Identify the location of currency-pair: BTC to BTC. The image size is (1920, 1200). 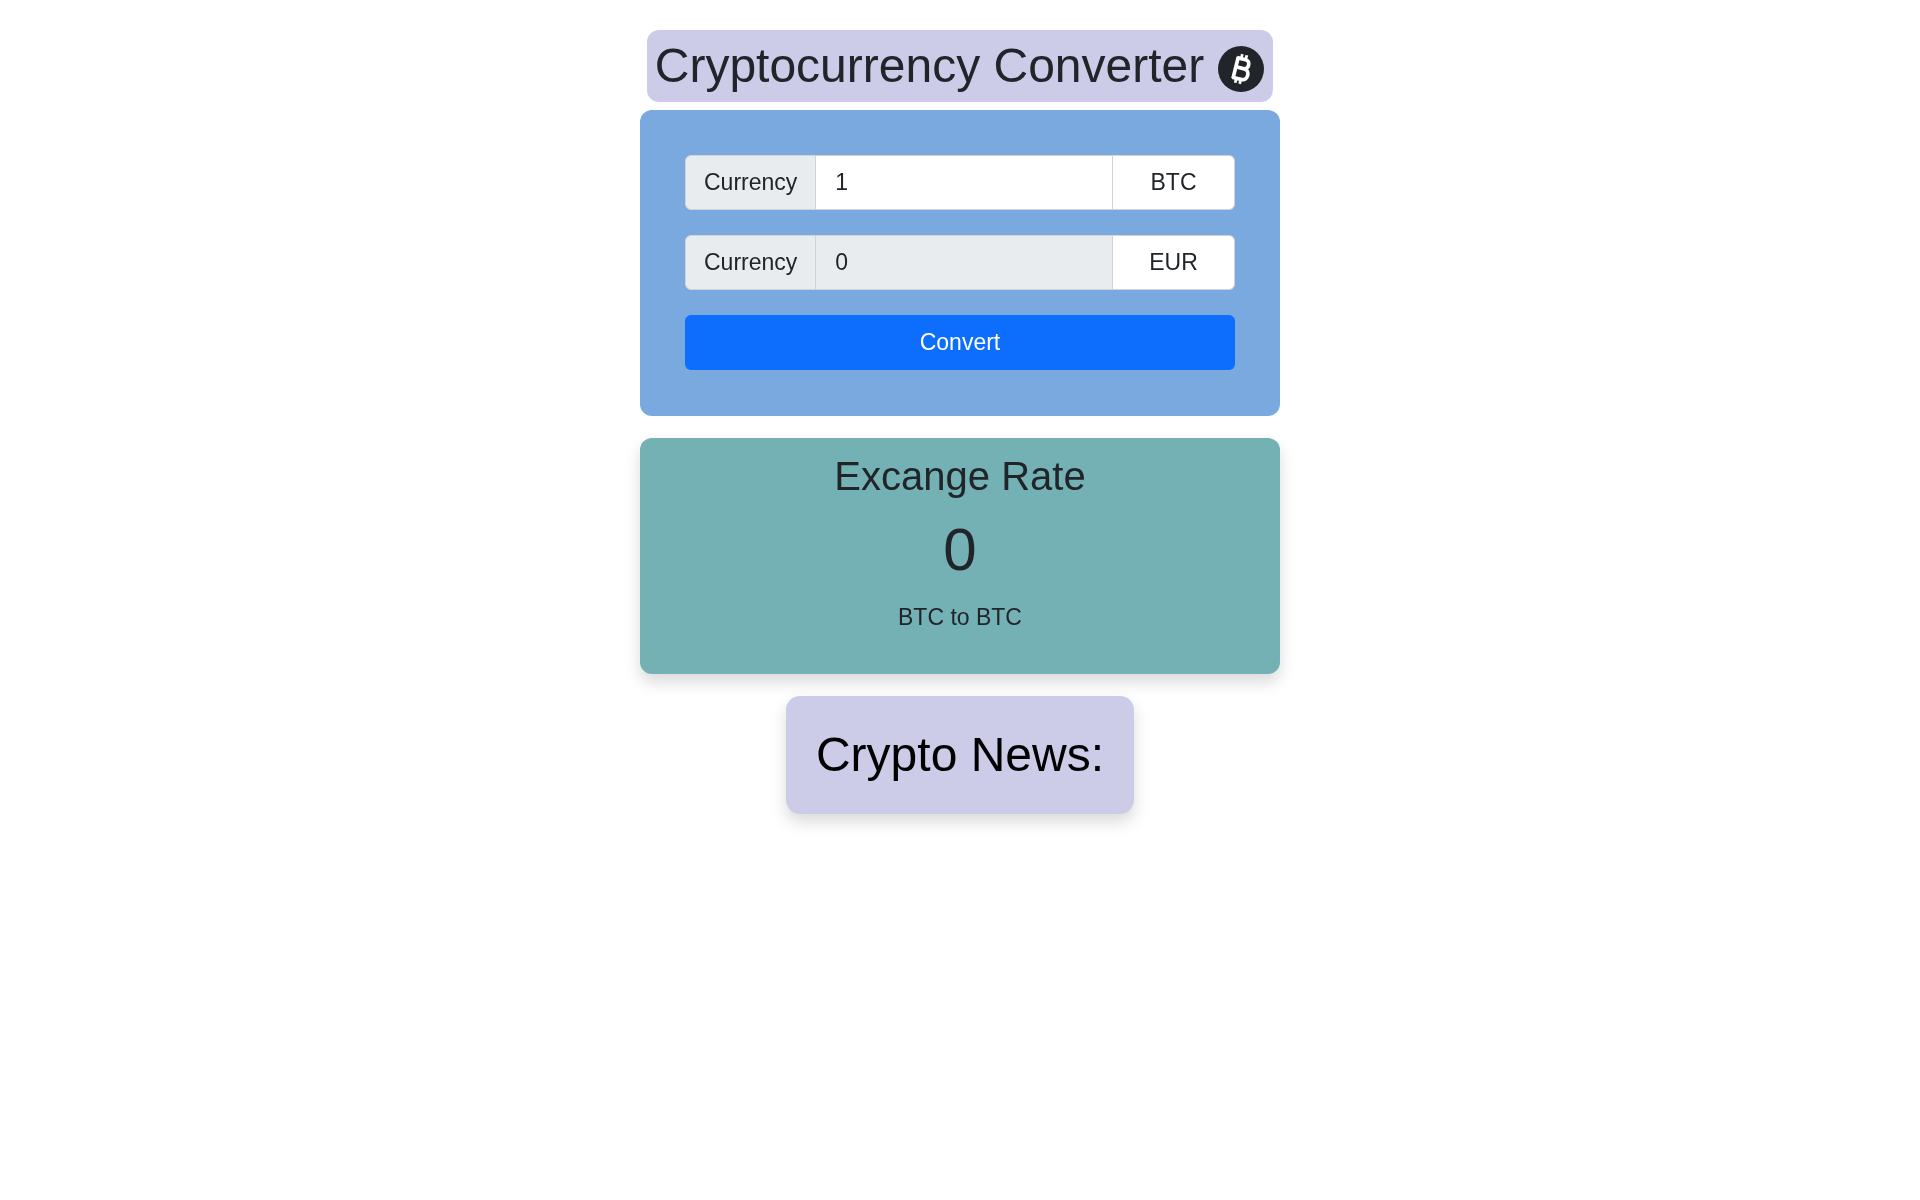
(960, 617).